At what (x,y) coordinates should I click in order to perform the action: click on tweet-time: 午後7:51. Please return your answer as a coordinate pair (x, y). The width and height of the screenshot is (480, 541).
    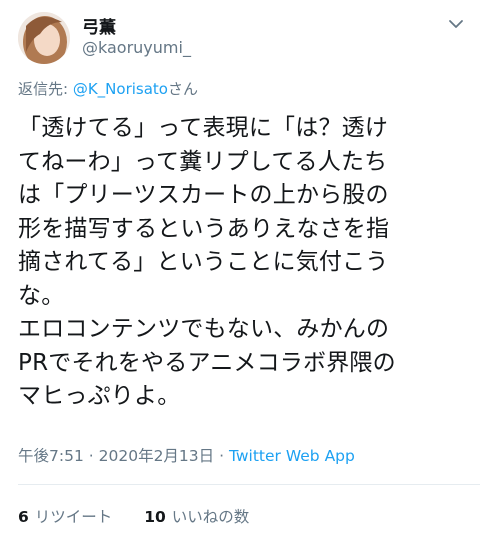
    Looking at the image, I should click on (51, 456).